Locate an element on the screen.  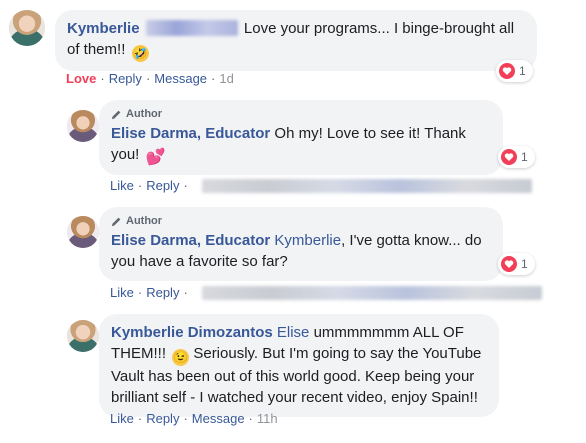
comment-actions: Love · Reply · Message · 1d is located at coordinates (150, 78).